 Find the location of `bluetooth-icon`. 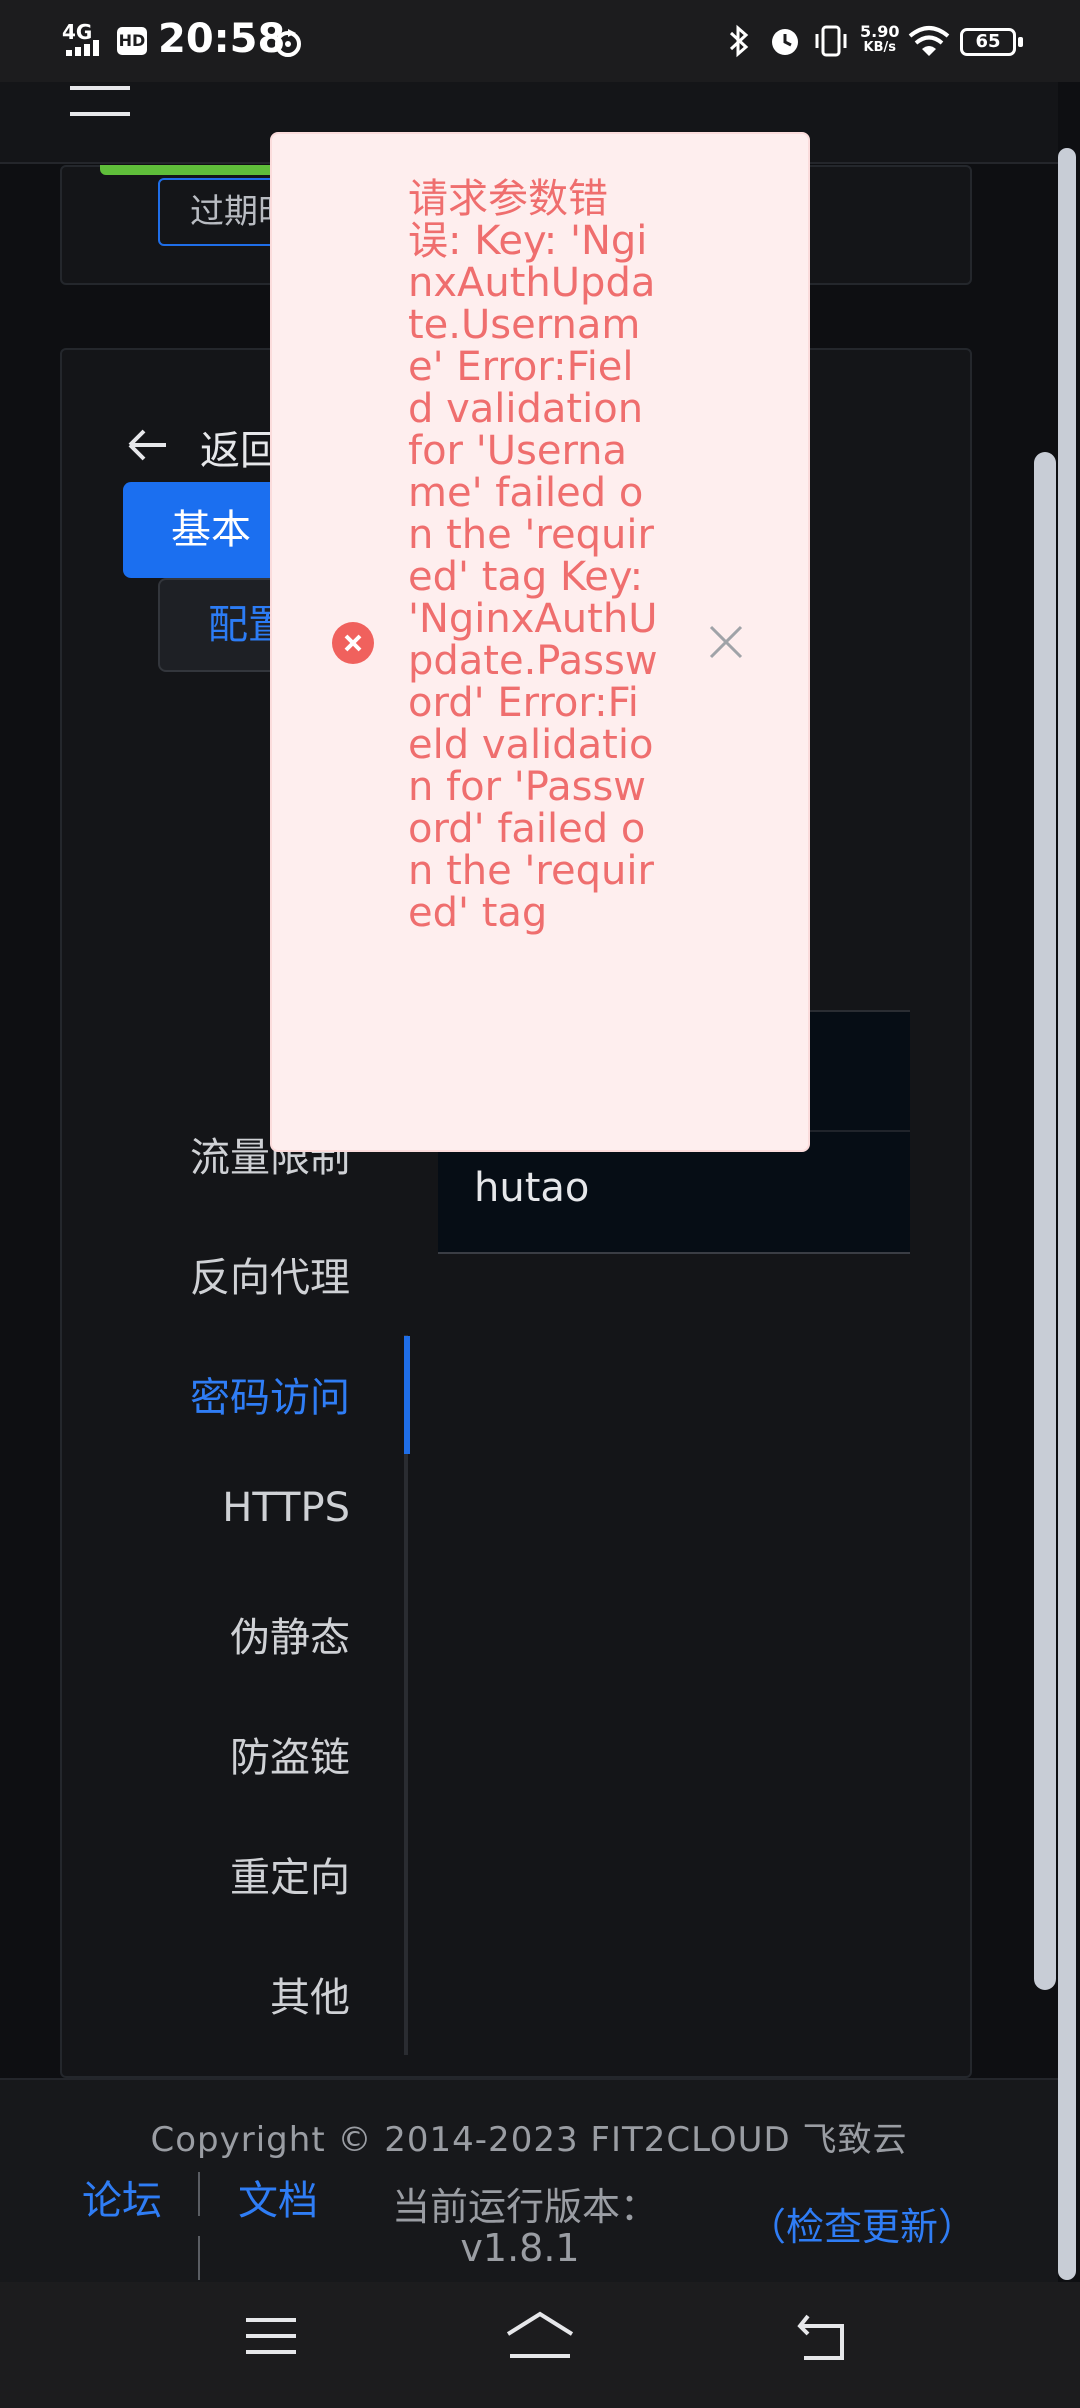

bluetooth-icon is located at coordinates (739, 41).